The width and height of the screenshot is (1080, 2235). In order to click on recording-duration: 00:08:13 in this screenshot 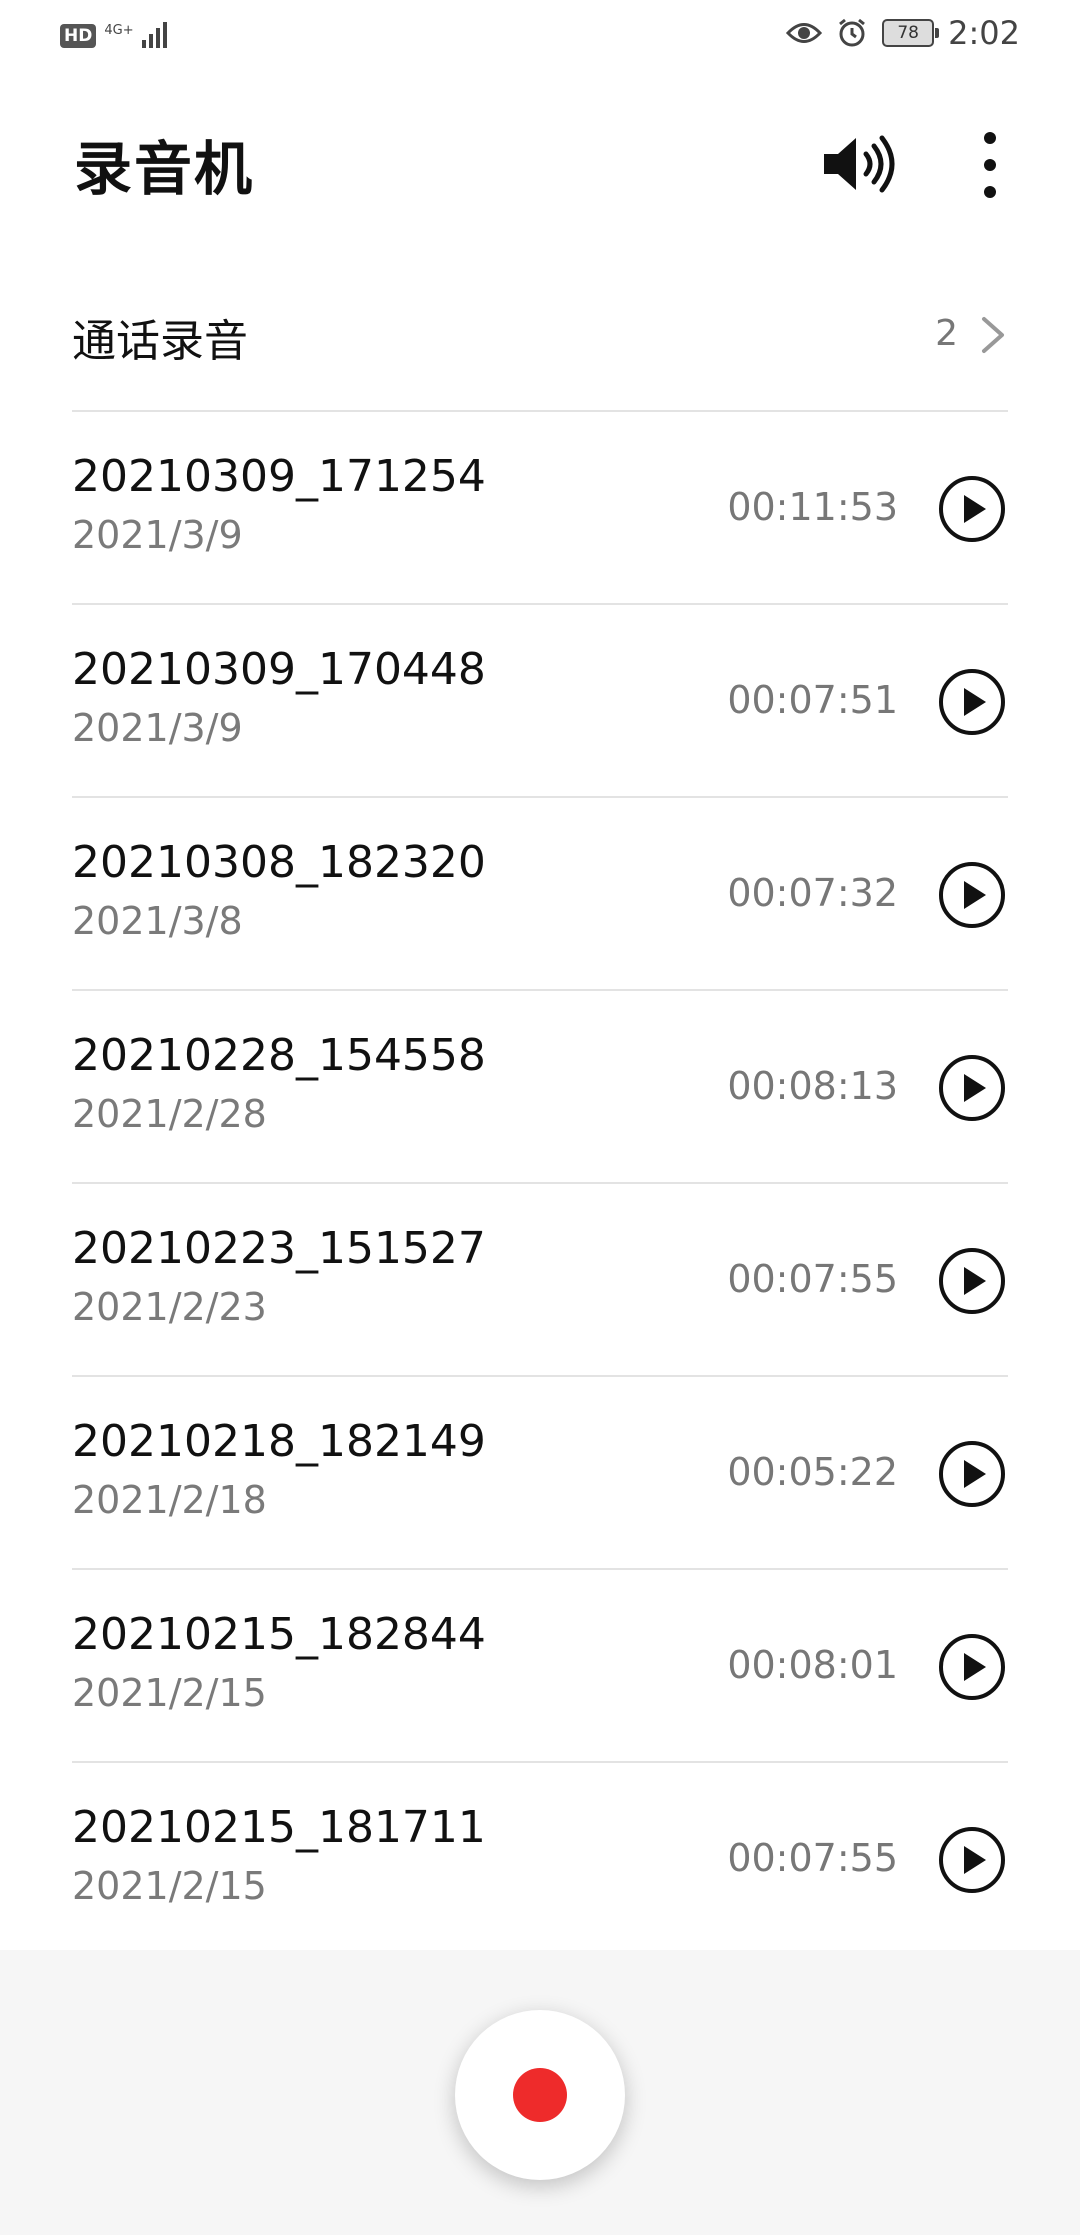, I will do `click(812, 1086)`.